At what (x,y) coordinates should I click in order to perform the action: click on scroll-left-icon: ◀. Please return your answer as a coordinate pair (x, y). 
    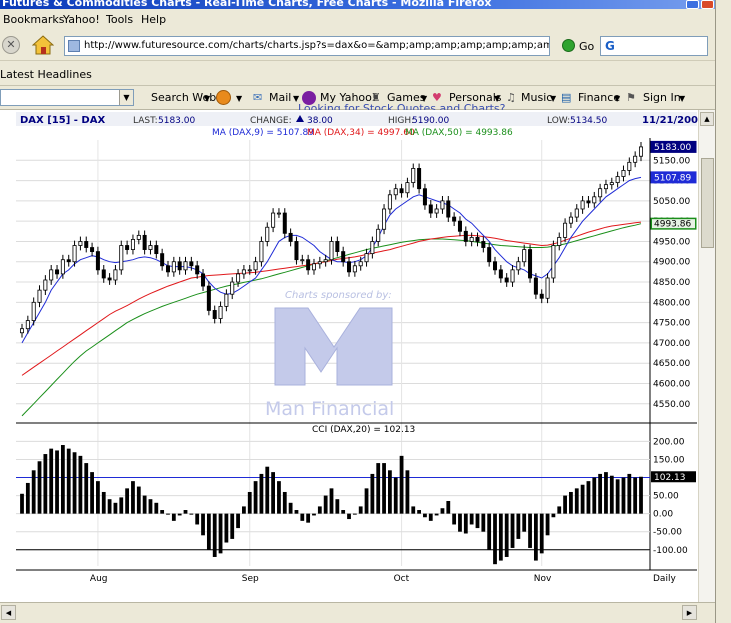
    Looking at the image, I should click on (8, 612).